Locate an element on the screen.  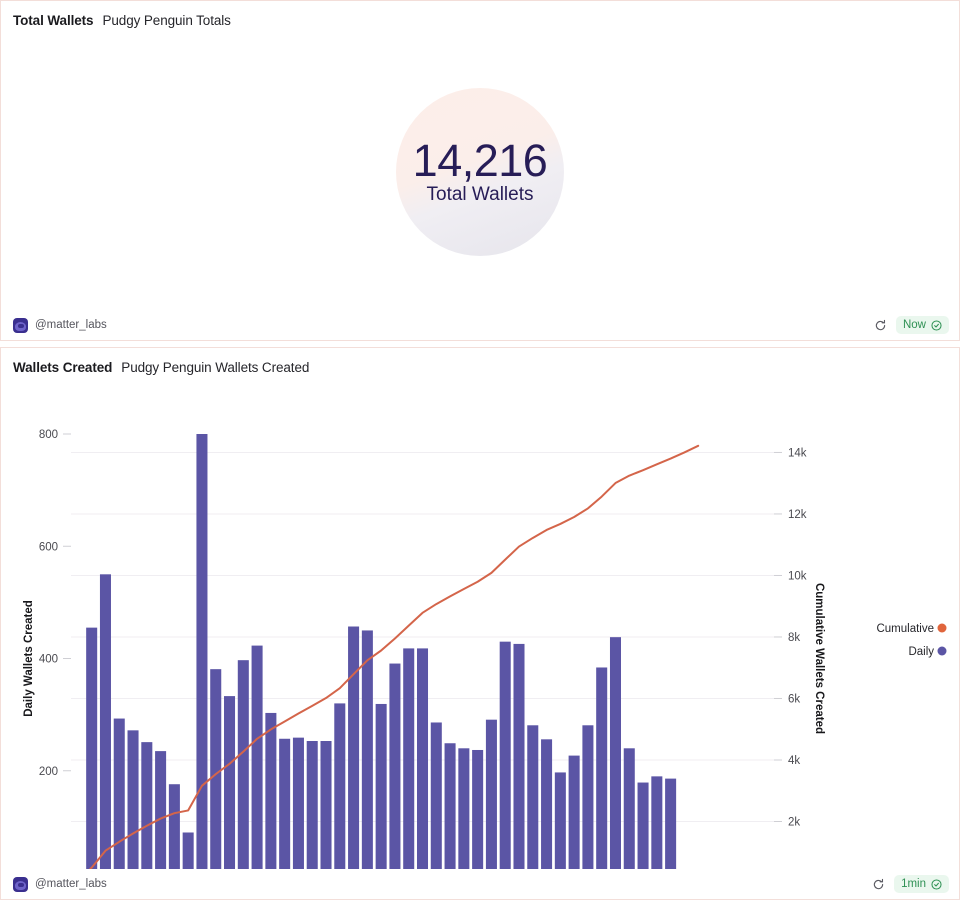
y2-axis-tick-label: 12k is located at coordinates (797, 515).